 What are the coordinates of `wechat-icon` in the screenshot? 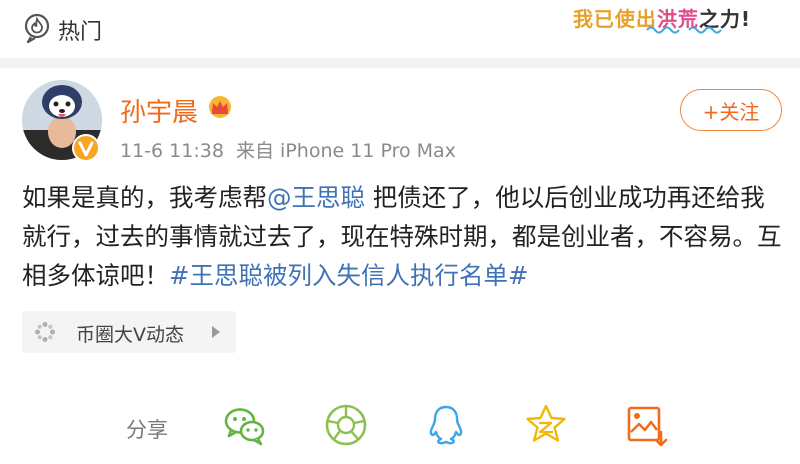 It's located at (245, 425).